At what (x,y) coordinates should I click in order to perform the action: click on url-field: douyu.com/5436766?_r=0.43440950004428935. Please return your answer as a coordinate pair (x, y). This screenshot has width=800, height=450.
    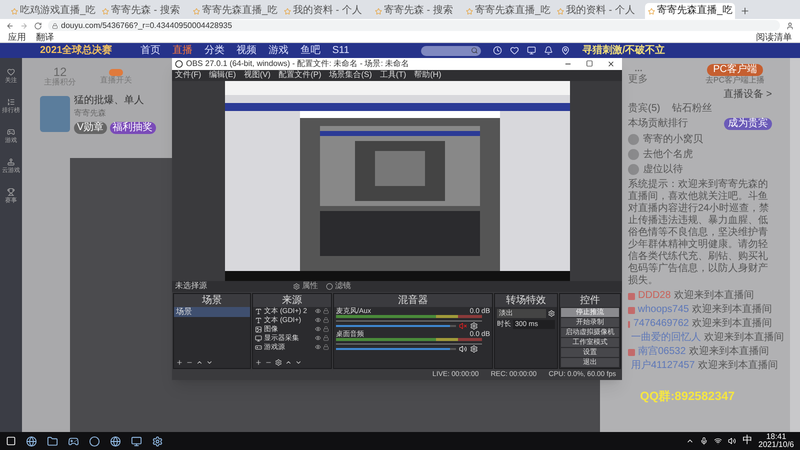
    Looking at the image, I should click on (414, 25).